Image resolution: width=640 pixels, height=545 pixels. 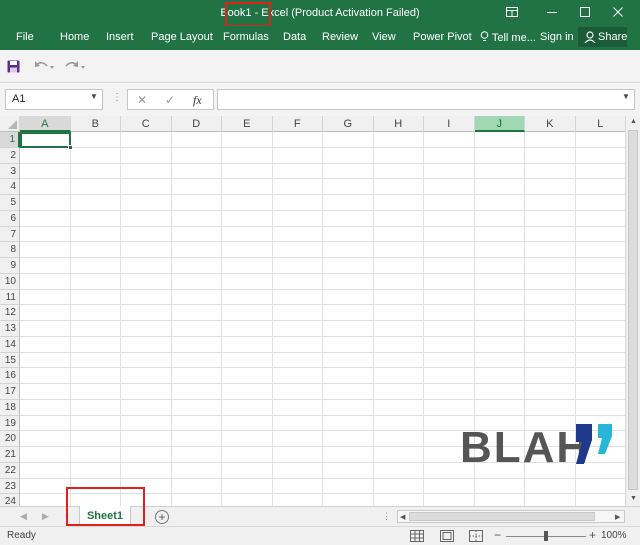 What do you see at coordinates (45, 516) in the screenshot?
I see `next-sheet-icon: ▶` at bounding box center [45, 516].